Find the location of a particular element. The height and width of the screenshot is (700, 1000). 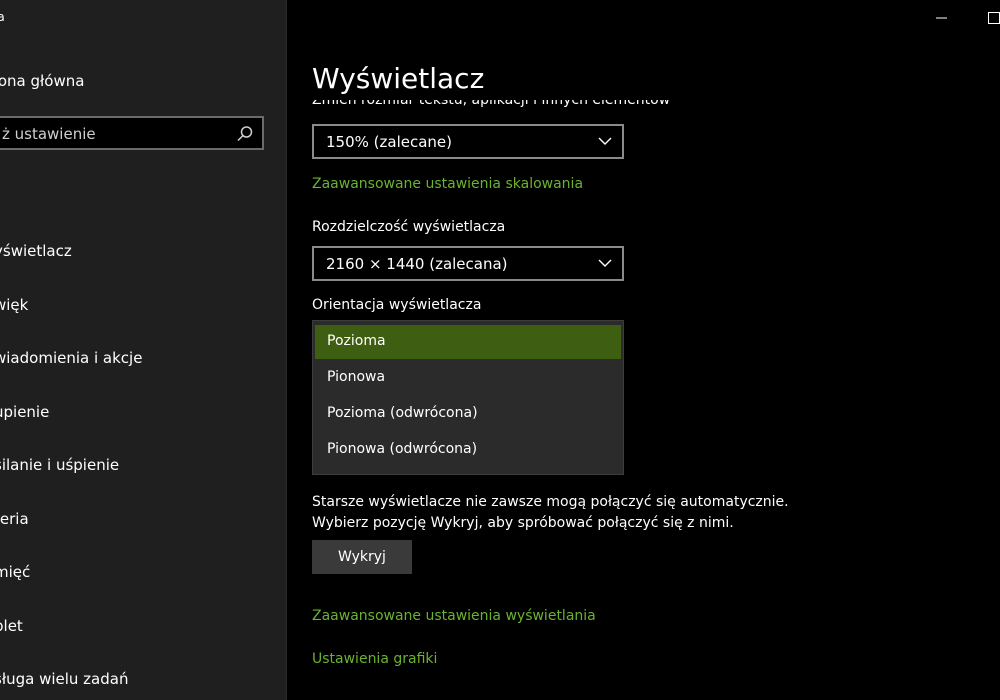

graphics-settings-link: Ustawienia grafiki is located at coordinates (374, 659).